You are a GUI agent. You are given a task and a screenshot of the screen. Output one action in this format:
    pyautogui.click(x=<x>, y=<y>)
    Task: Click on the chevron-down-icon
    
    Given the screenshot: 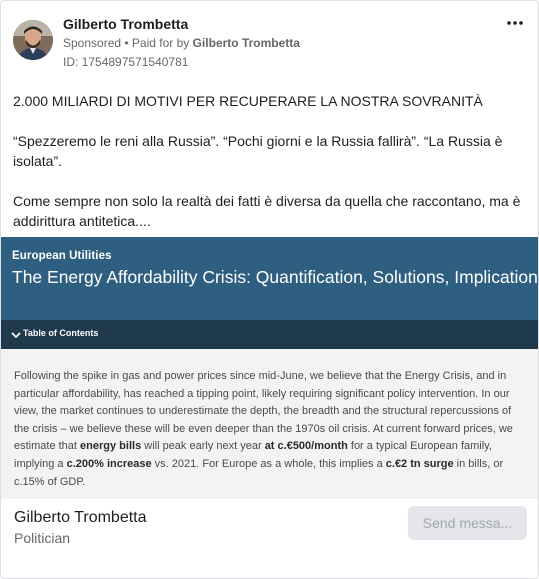 What is the action you would take?
    pyautogui.click(x=16, y=335)
    